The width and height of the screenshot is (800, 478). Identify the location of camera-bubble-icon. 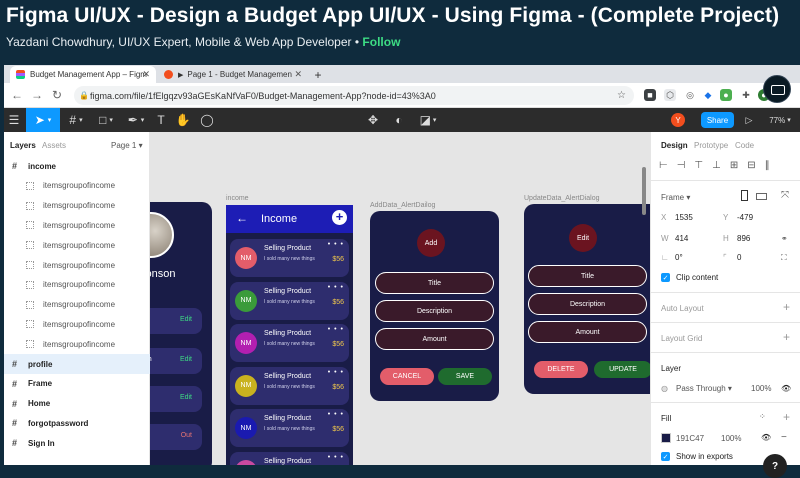
(777, 89).